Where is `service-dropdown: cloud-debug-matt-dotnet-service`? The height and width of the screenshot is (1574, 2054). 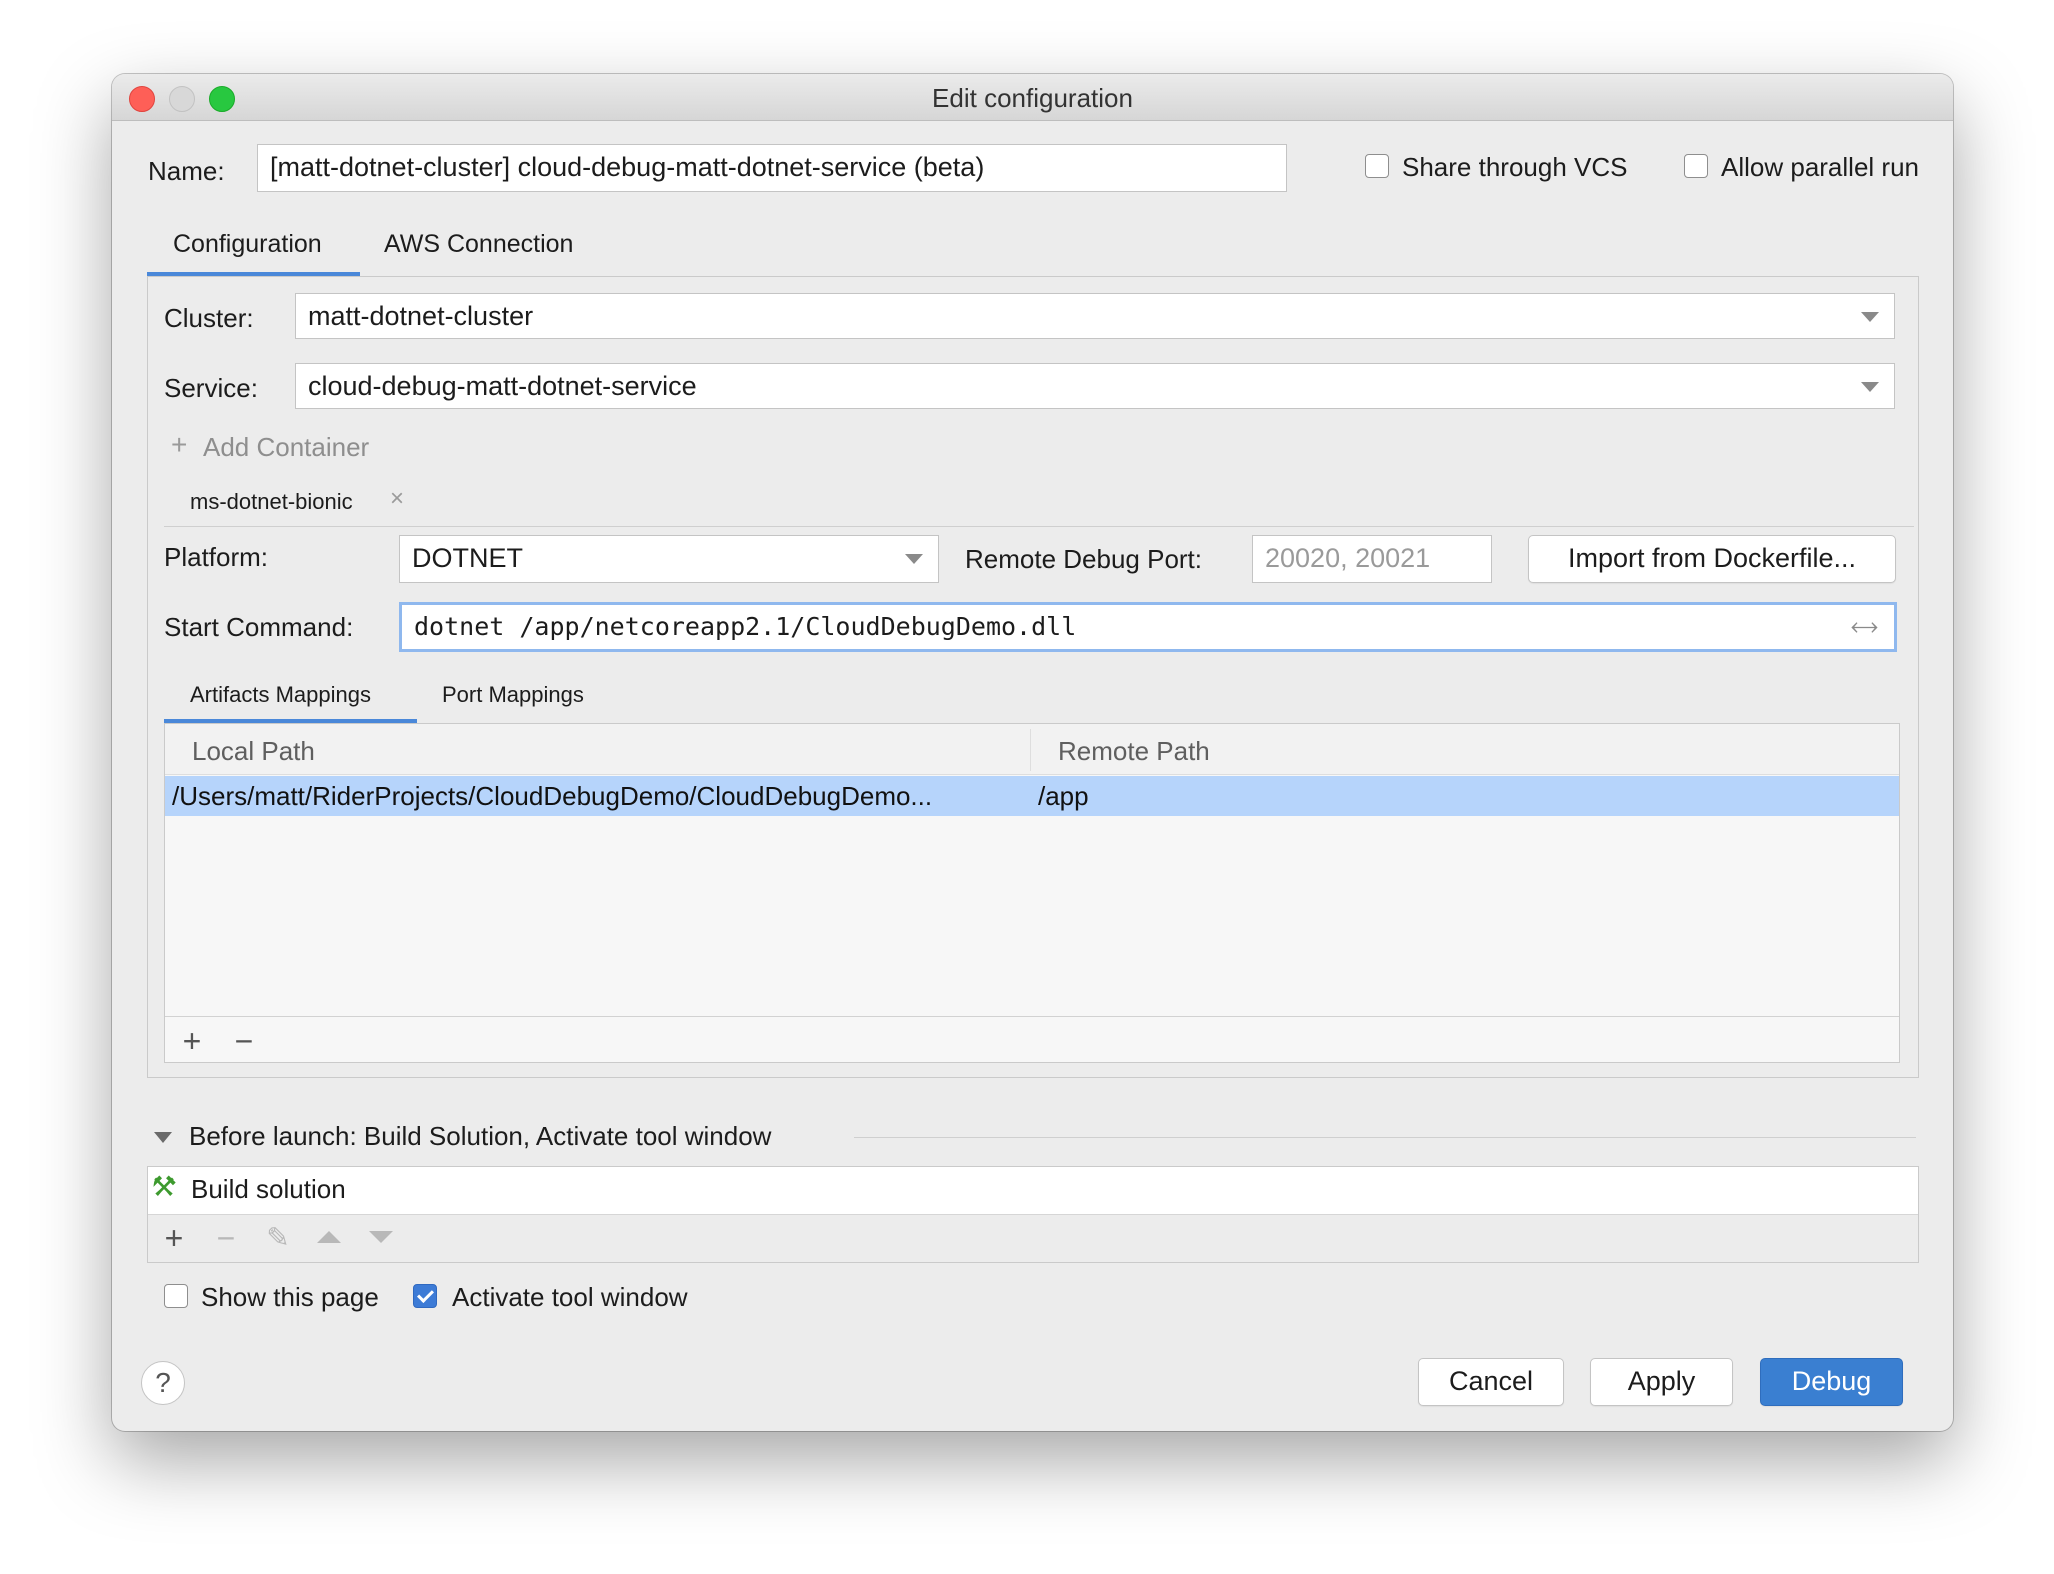 service-dropdown: cloud-debug-matt-dotnet-service is located at coordinates (1095, 386).